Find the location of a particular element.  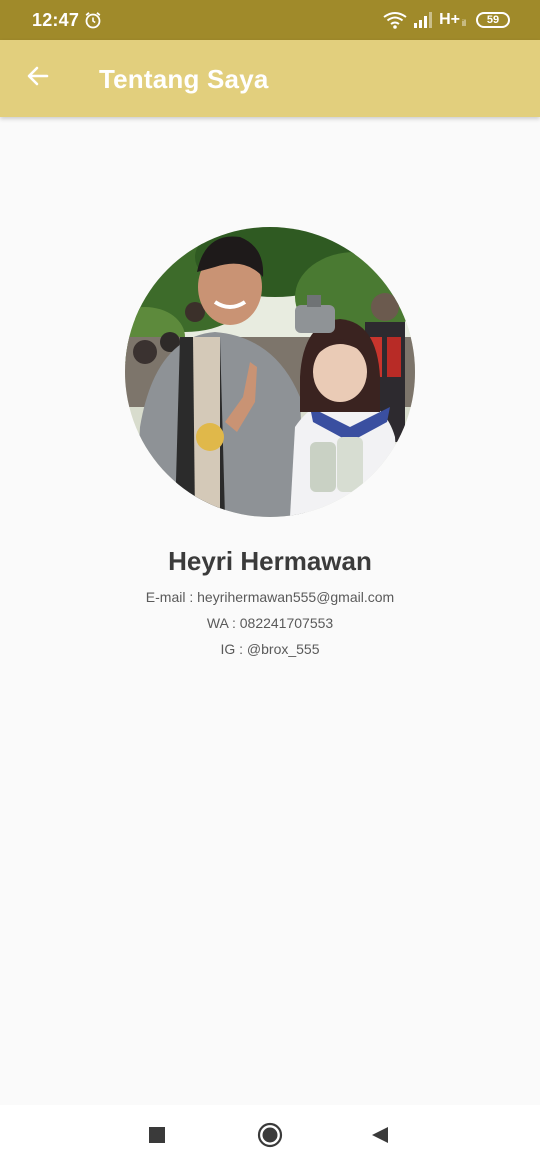

profile-instagram: IG : @brox_555 is located at coordinates (270, 649).